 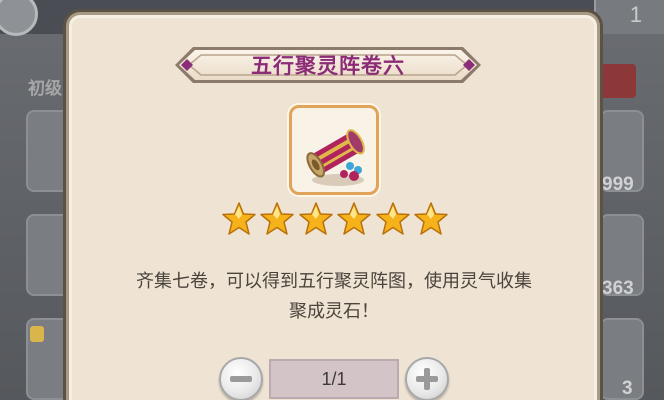 I want to click on increase-quantity-button, so click(x=427, y=378).